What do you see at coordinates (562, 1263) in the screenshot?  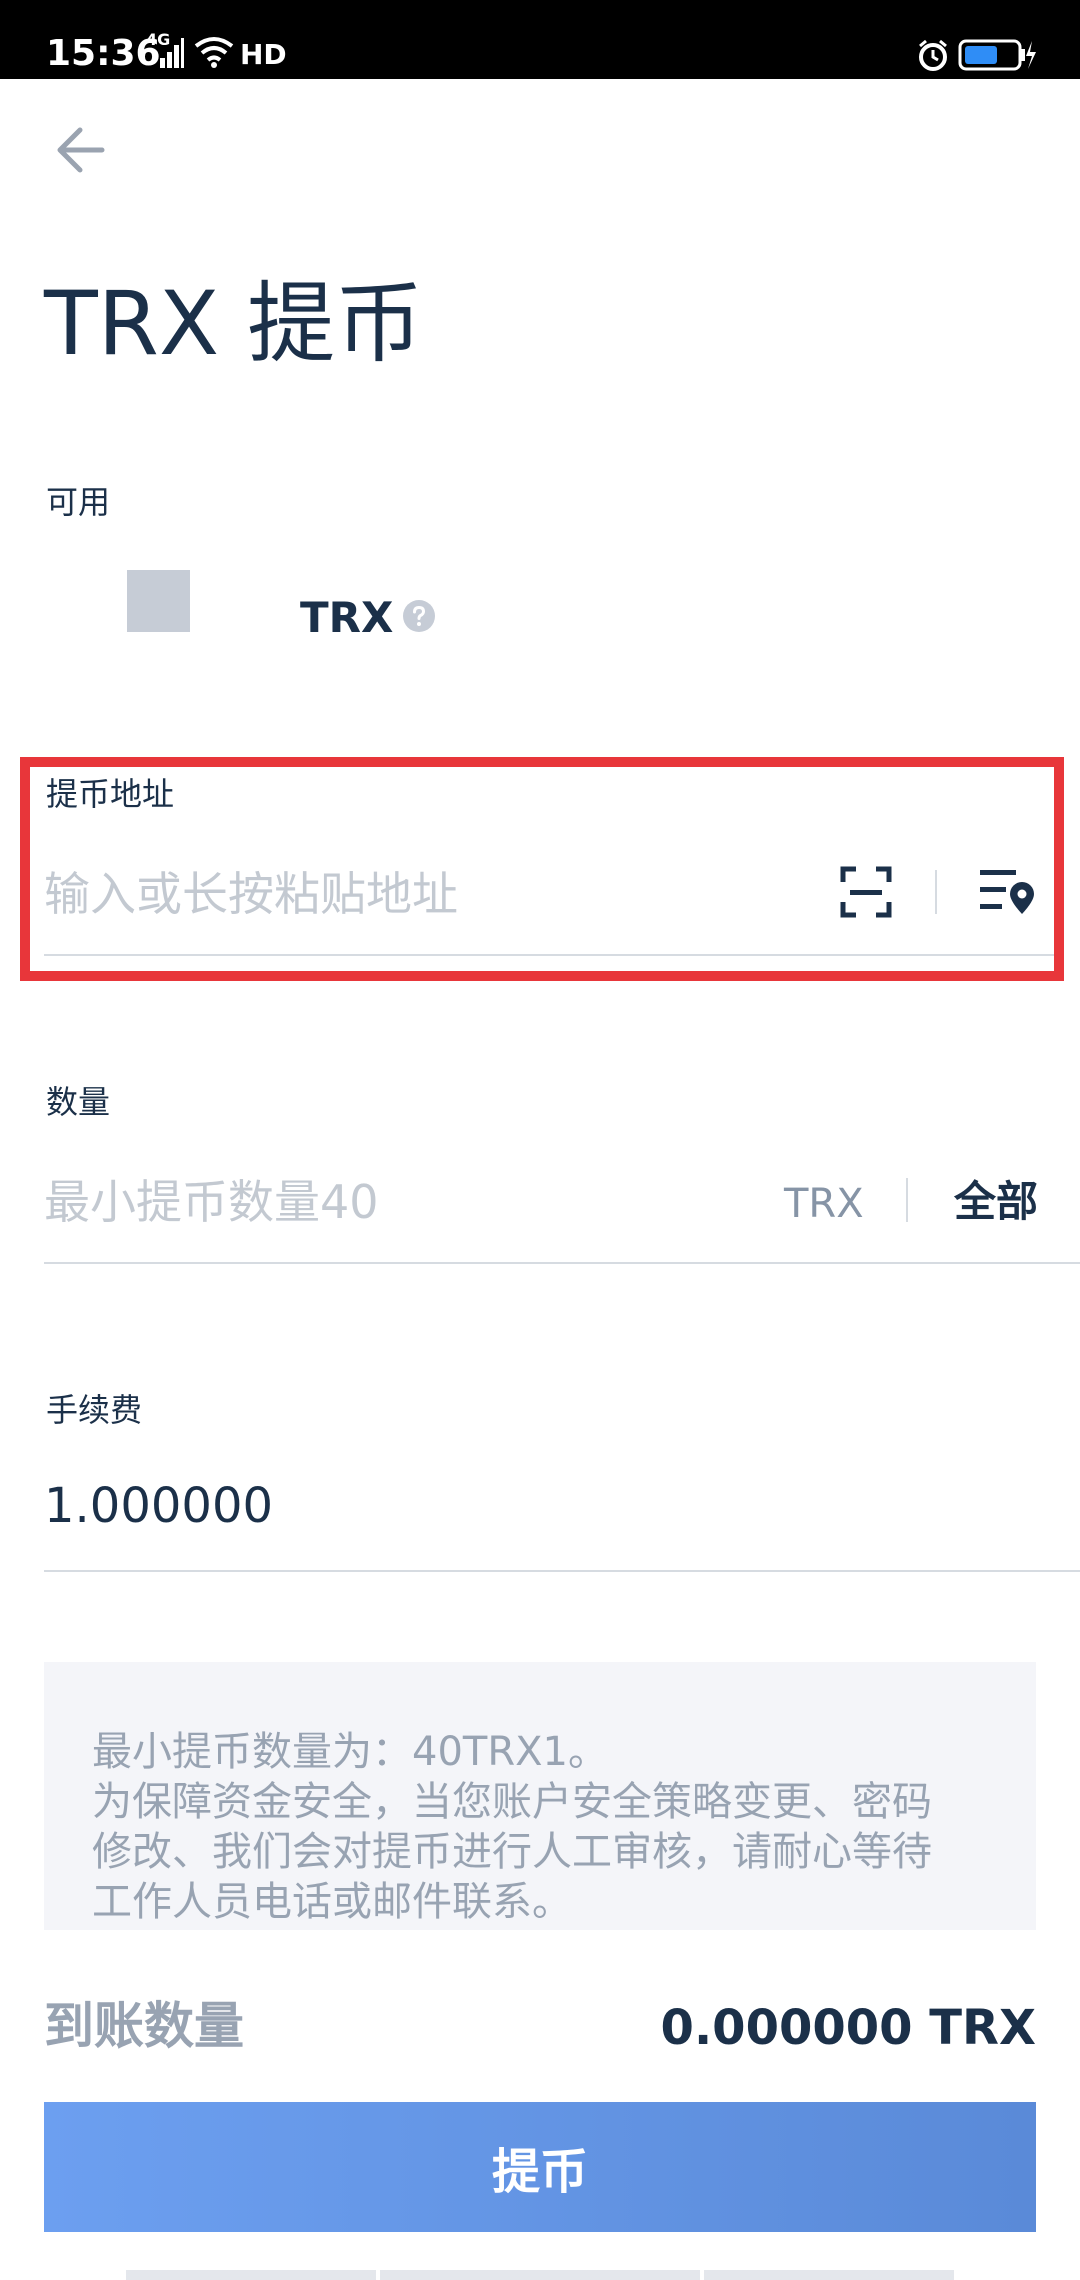 I see `amount-underline` at bounding box center [562, 1263].